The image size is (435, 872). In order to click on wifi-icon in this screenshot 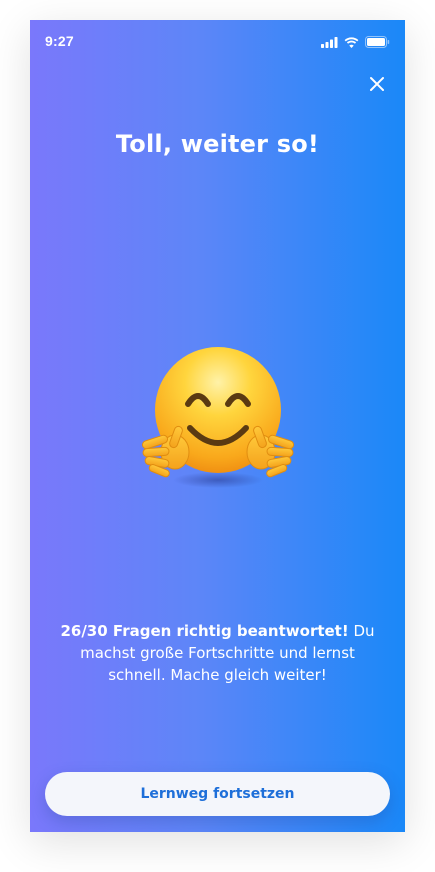, I will do `click(351, 42)`.